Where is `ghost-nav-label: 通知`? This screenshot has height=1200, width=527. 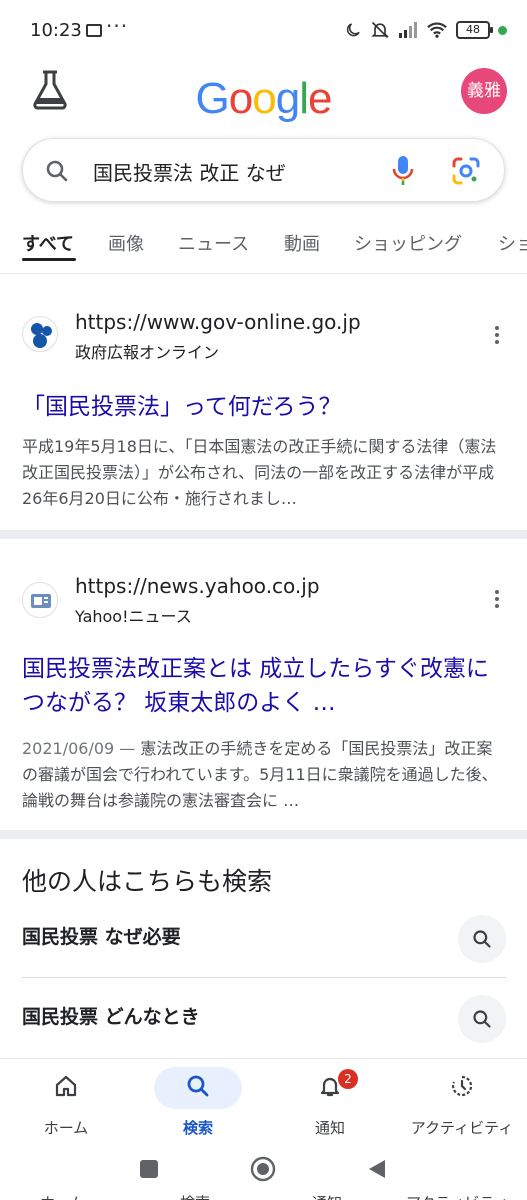
ghost-nav-label: 通知 is located at coordinates (327, 1196).